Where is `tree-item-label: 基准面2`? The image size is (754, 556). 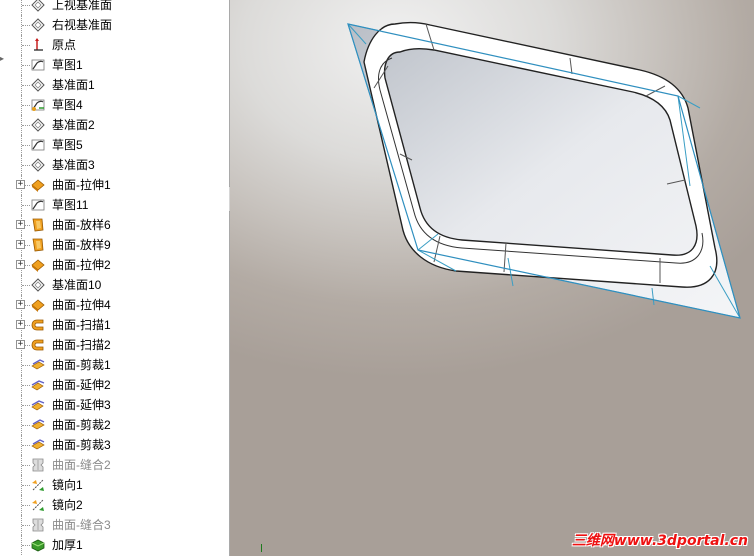
tree-item-label: 基准面2 is located at coordinates (73, 125).